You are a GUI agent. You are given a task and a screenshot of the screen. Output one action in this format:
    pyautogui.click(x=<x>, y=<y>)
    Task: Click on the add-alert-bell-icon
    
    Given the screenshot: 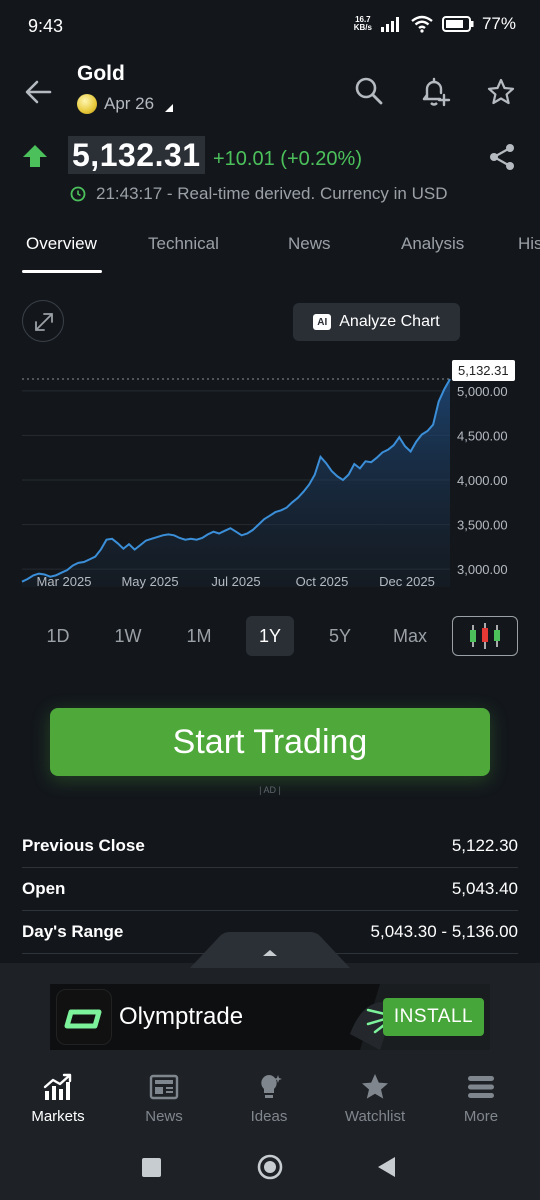 What is the action you would take?
    pyautogui.click(x=435, y=92)
    